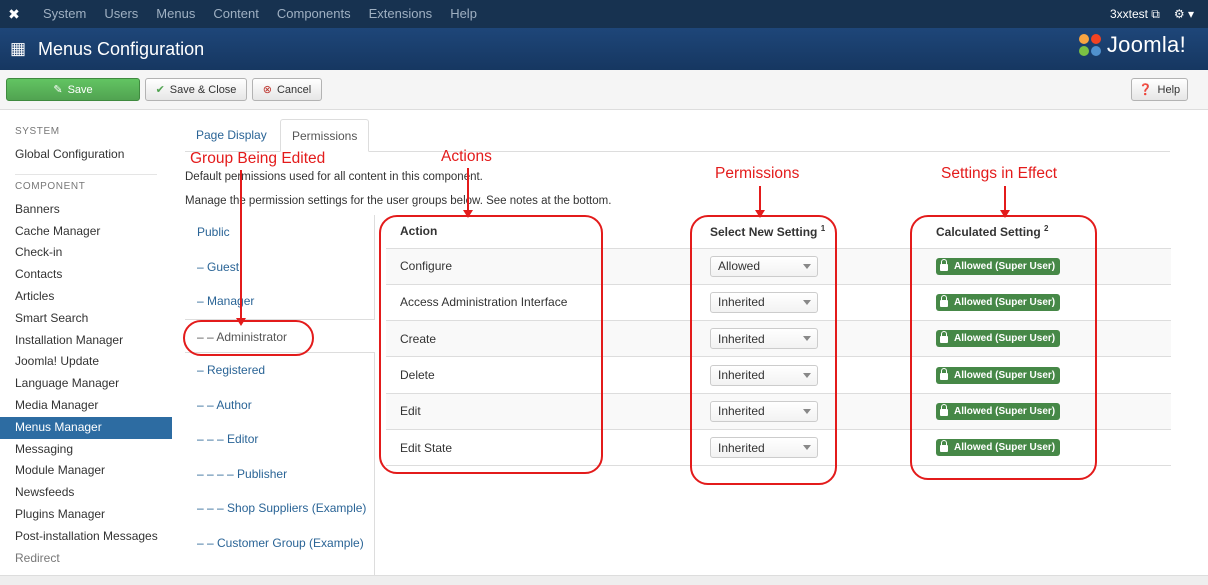  Describe the element at coordinates (86, 210) in the screenshot. I see `sidebar-item-banners: Banners` at that location.